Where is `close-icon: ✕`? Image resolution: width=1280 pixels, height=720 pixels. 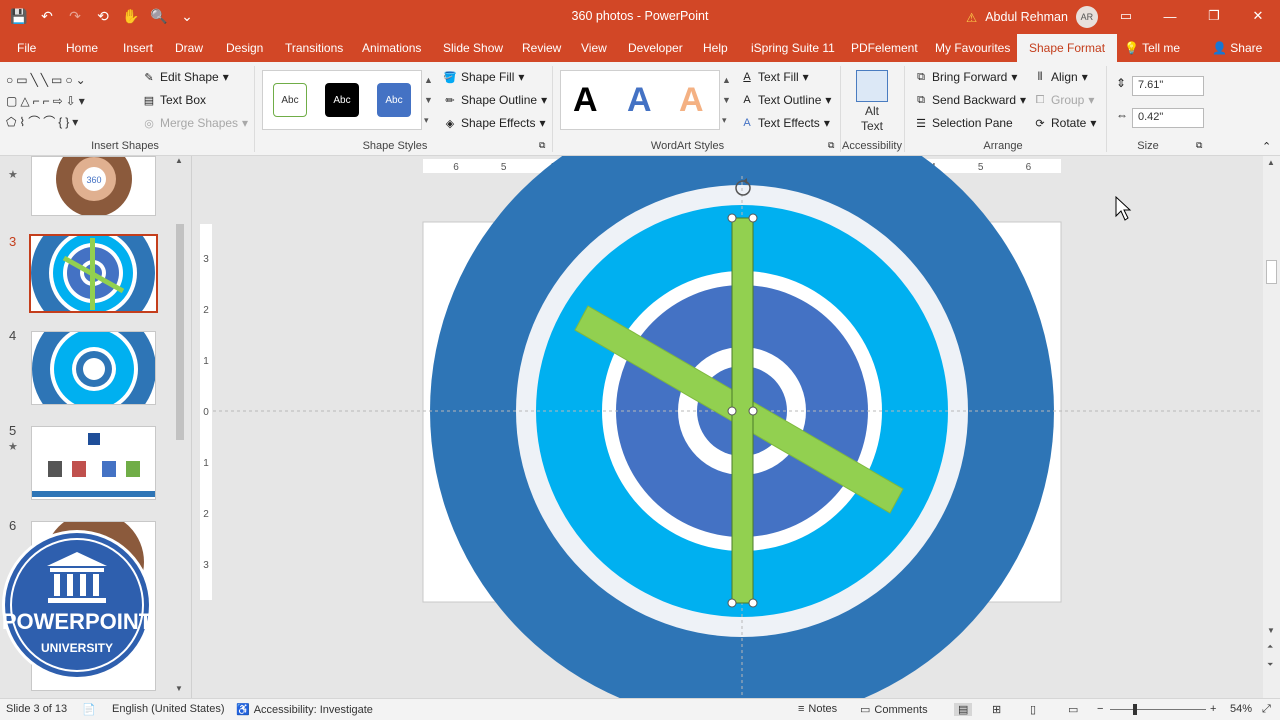
close-icon: ✕ is located at coordinates (1258, 16).